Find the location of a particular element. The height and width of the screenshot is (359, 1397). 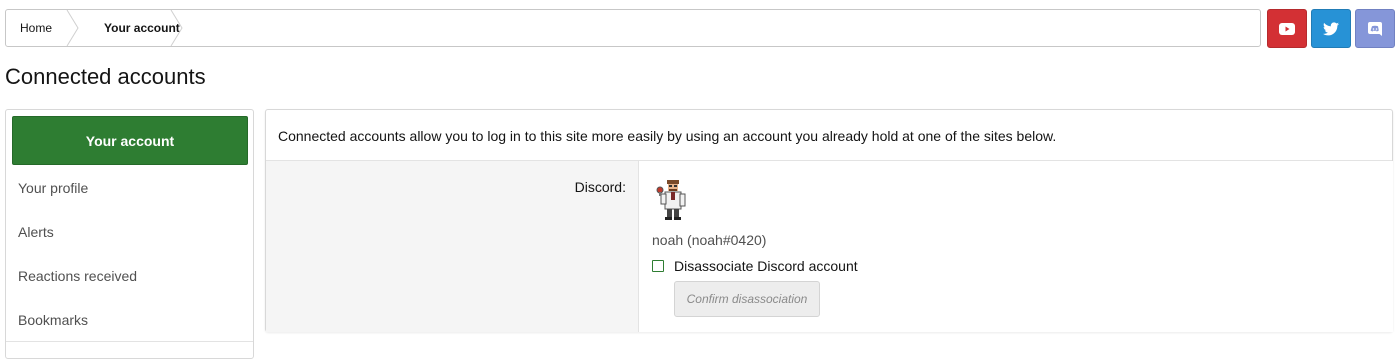

disassociate-option: Disassociate Discord account is located at coordinates (755, 266).